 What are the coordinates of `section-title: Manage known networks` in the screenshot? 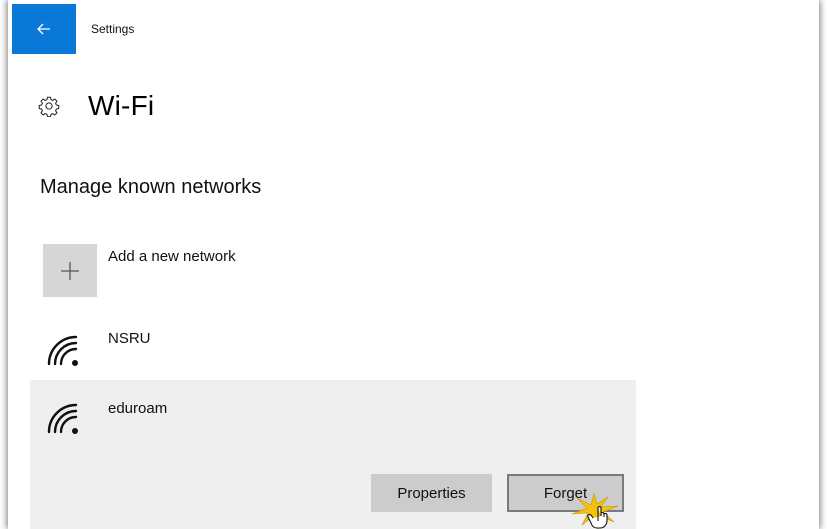 It's located at (151, 187).